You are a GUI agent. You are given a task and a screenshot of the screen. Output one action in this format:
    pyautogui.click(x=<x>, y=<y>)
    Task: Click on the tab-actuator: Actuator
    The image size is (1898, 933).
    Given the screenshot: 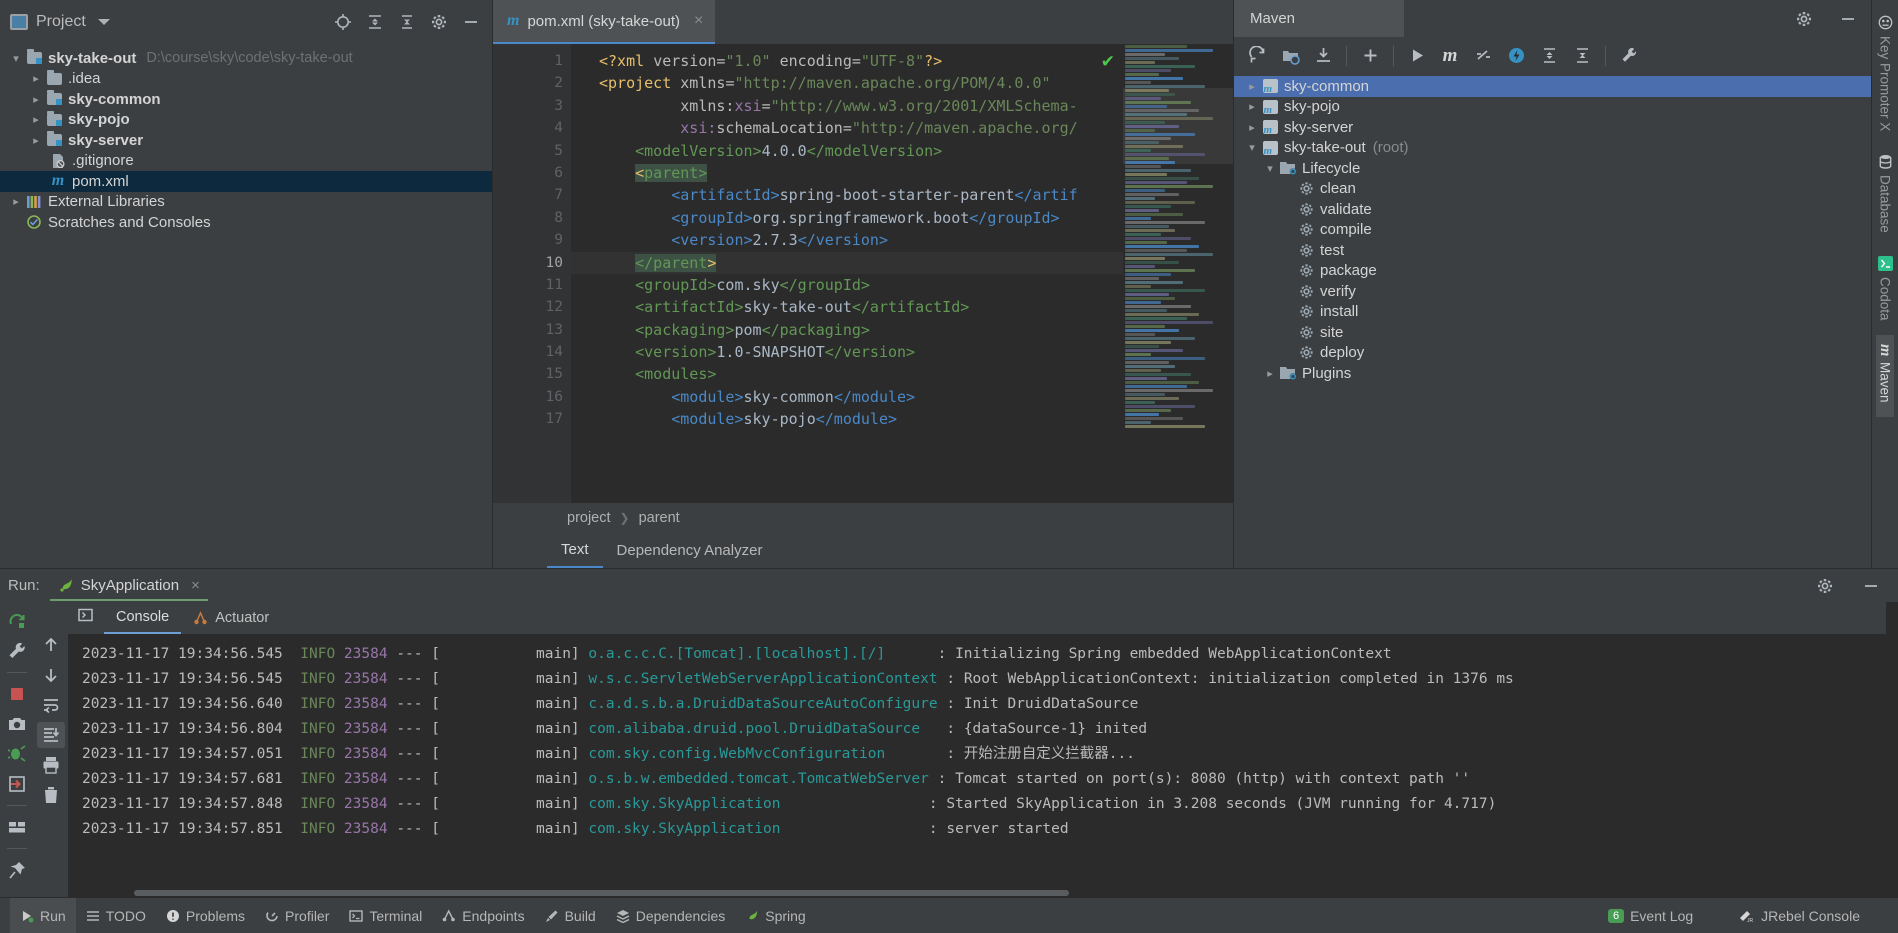 What is the action you would take?
    pyautogui.click(x=231, y=618)
    